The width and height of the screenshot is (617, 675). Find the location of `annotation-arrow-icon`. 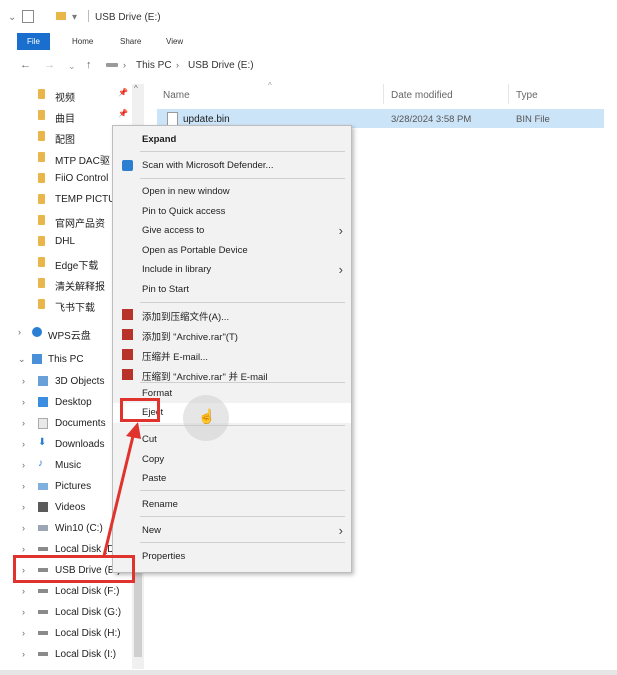

annotation-arrow-icon is located at coordinates (121, 489).